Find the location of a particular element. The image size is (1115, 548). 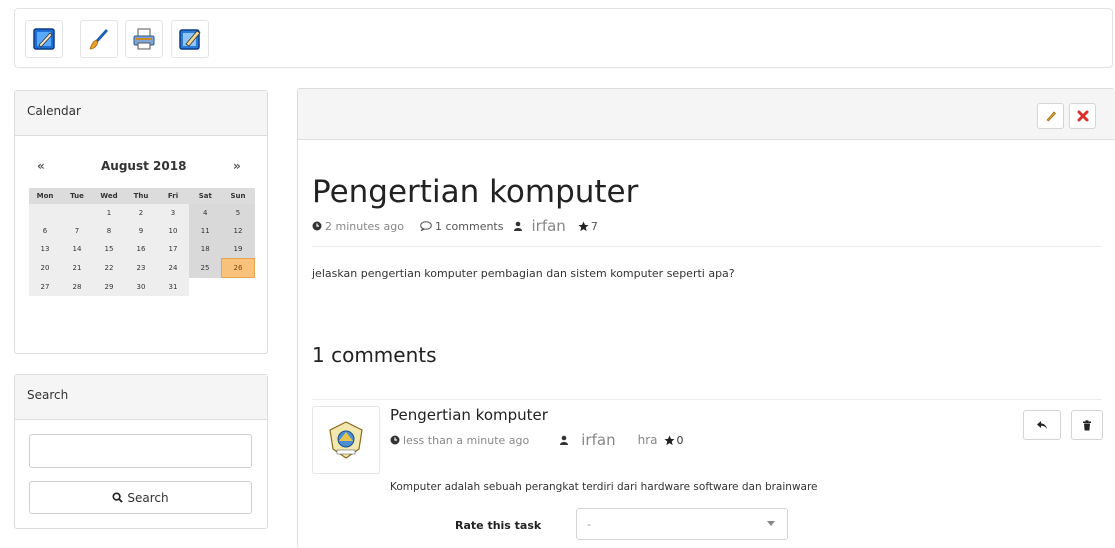

comment-time: less than a minute ago is located at coordinates (466, 440).